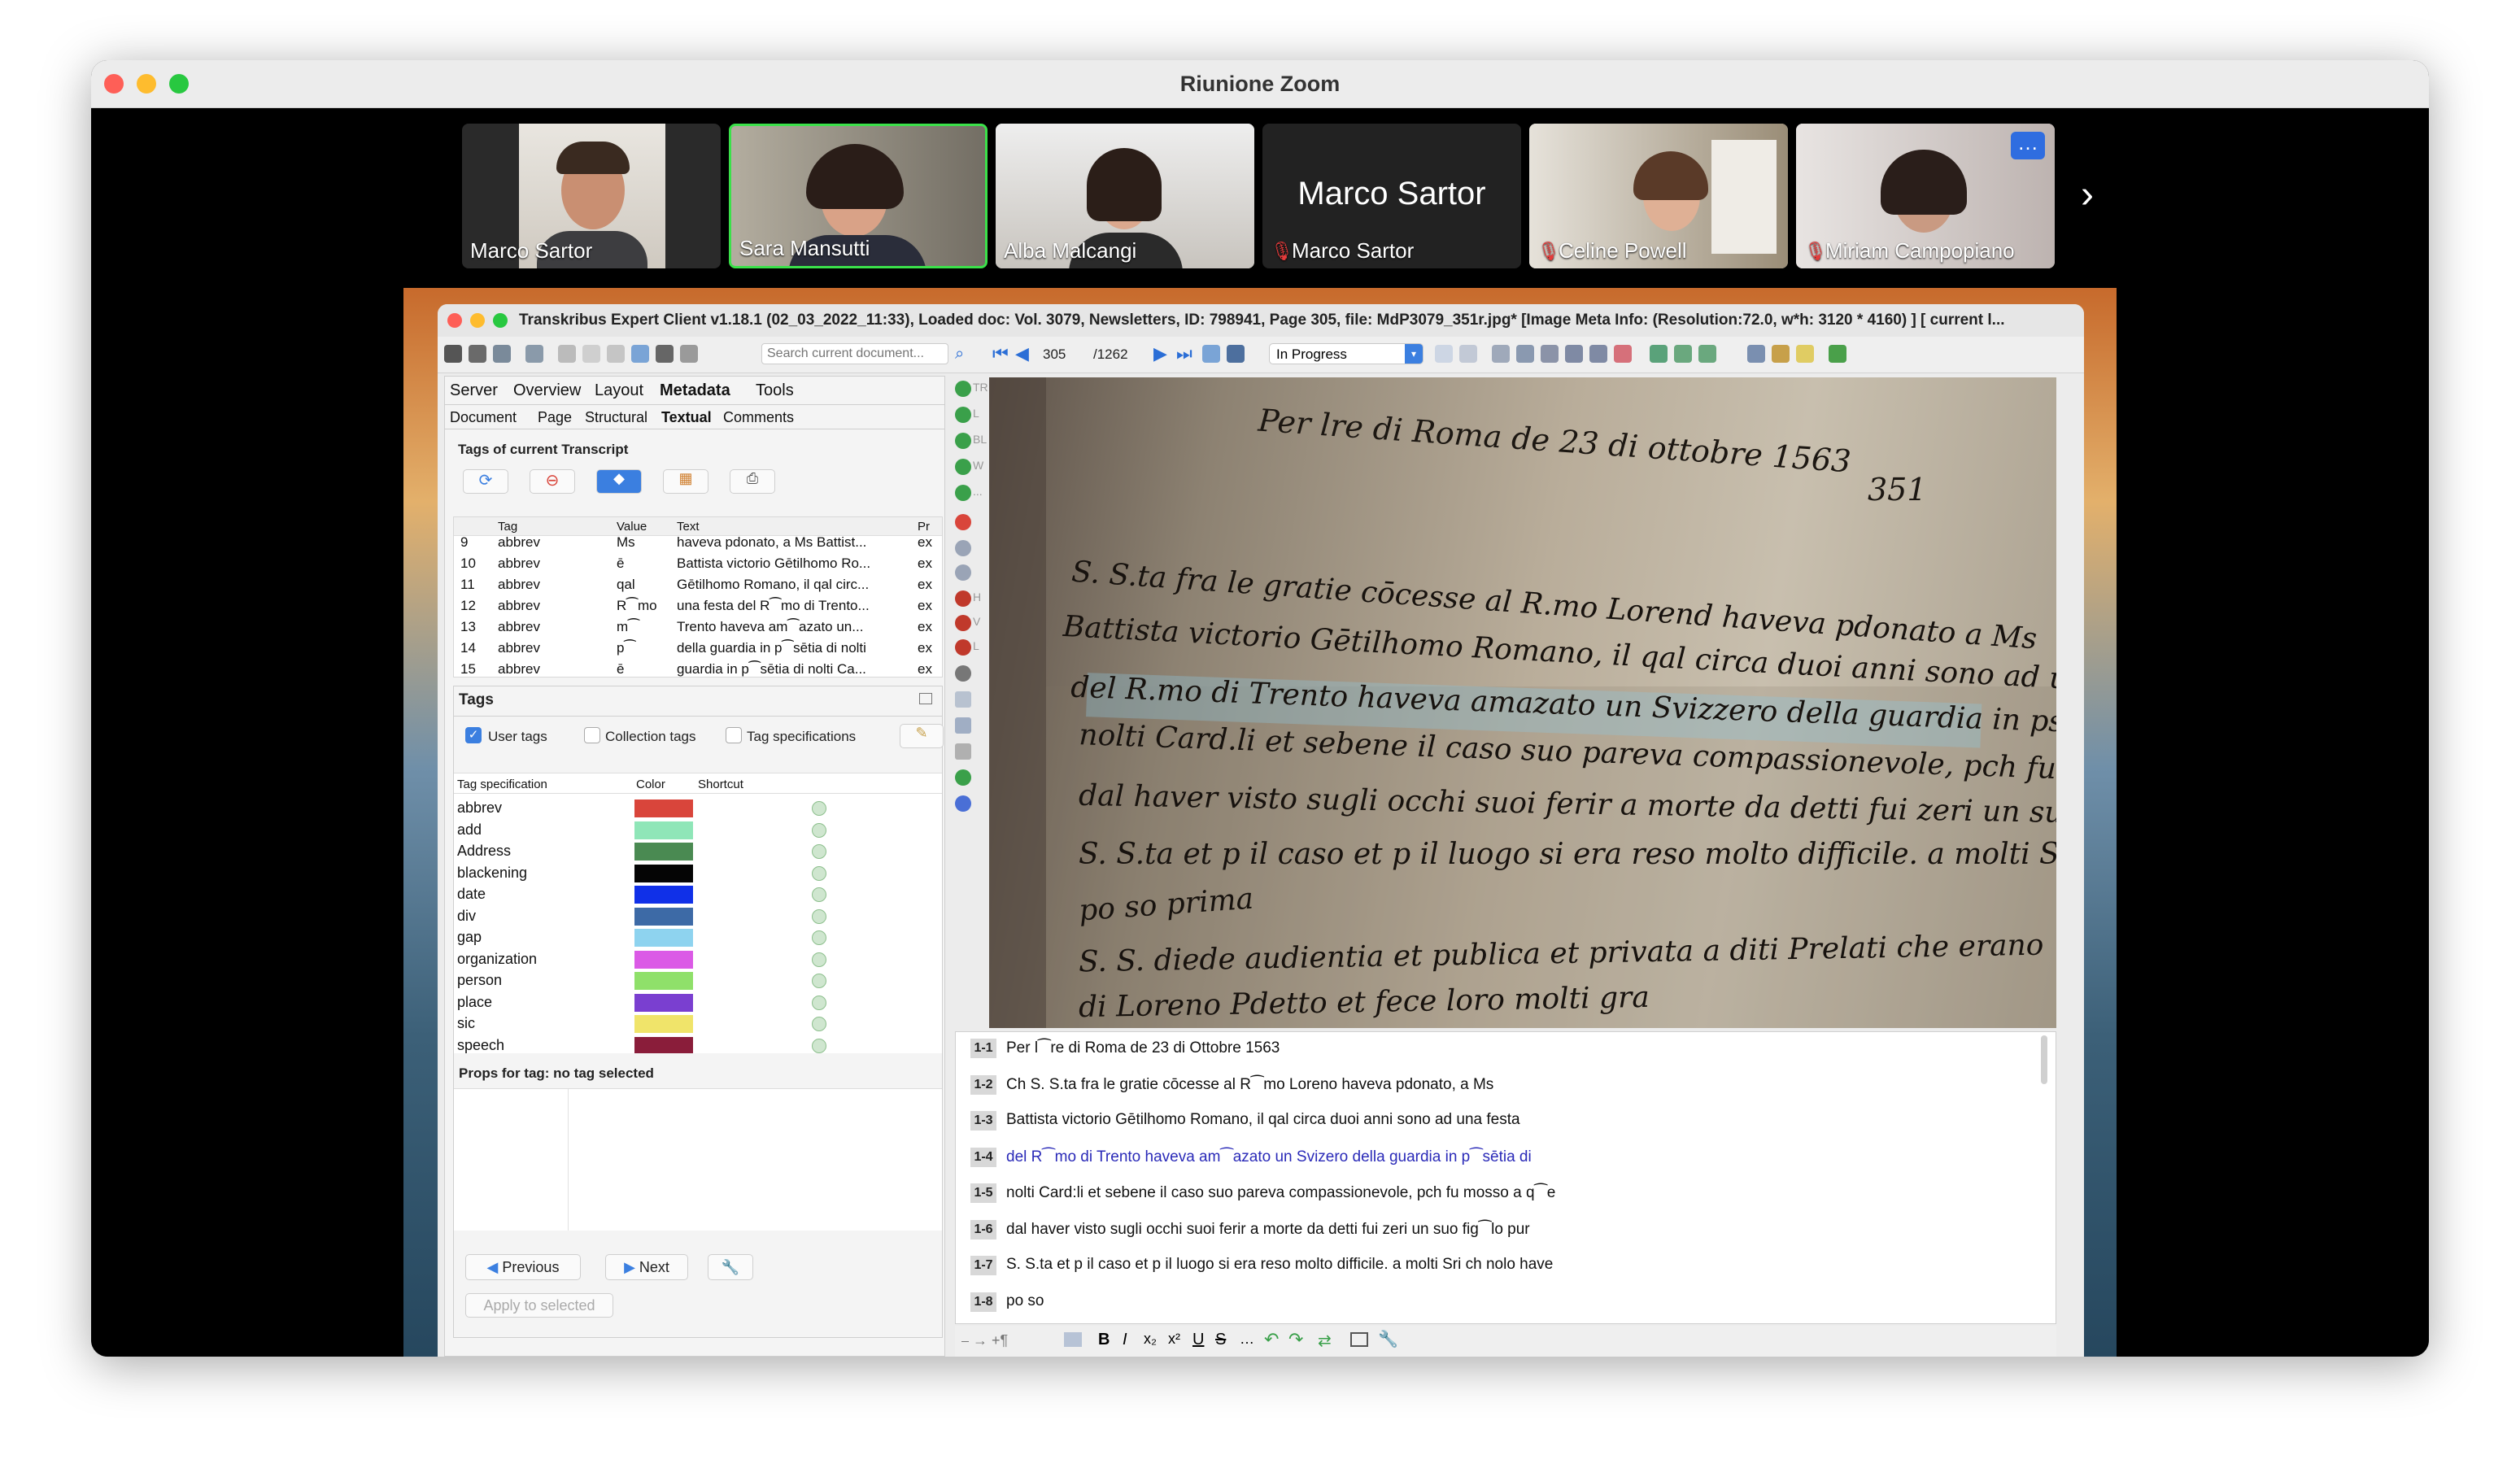 The height and width of the screenshot is (1477, 2520). Describe the element at coordinates (963, 673) in the screenshot. I see `merge-icon` at that location.